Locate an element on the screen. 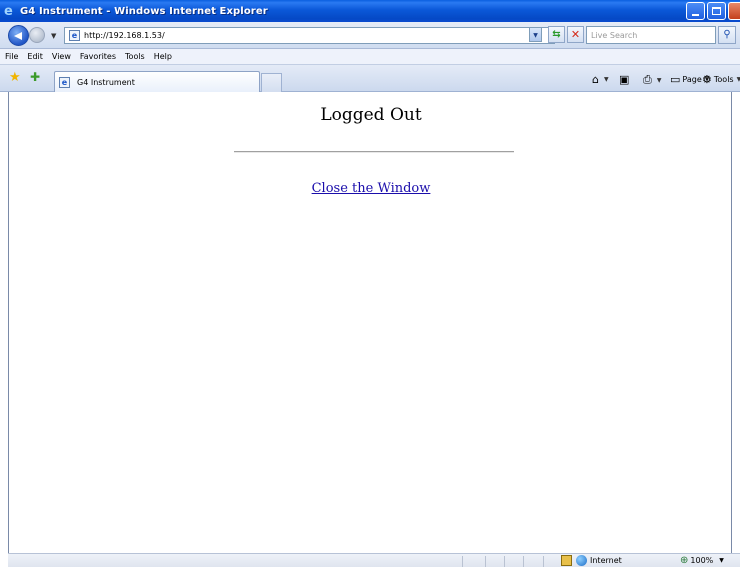 This screenshot has height=567, width=740. navigation-bar: ▼ e http://192.168.1.53/ ▼ ⇆ ✕ ⚲ is located at coordinates (370, 35).